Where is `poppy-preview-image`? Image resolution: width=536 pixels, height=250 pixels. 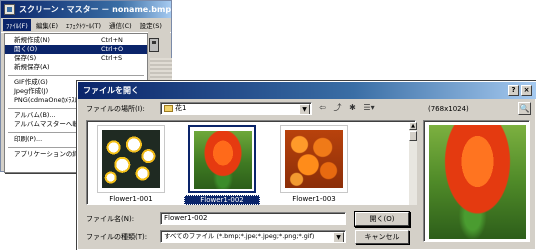
poppy-preview-image is located at coordinates (477, 182).